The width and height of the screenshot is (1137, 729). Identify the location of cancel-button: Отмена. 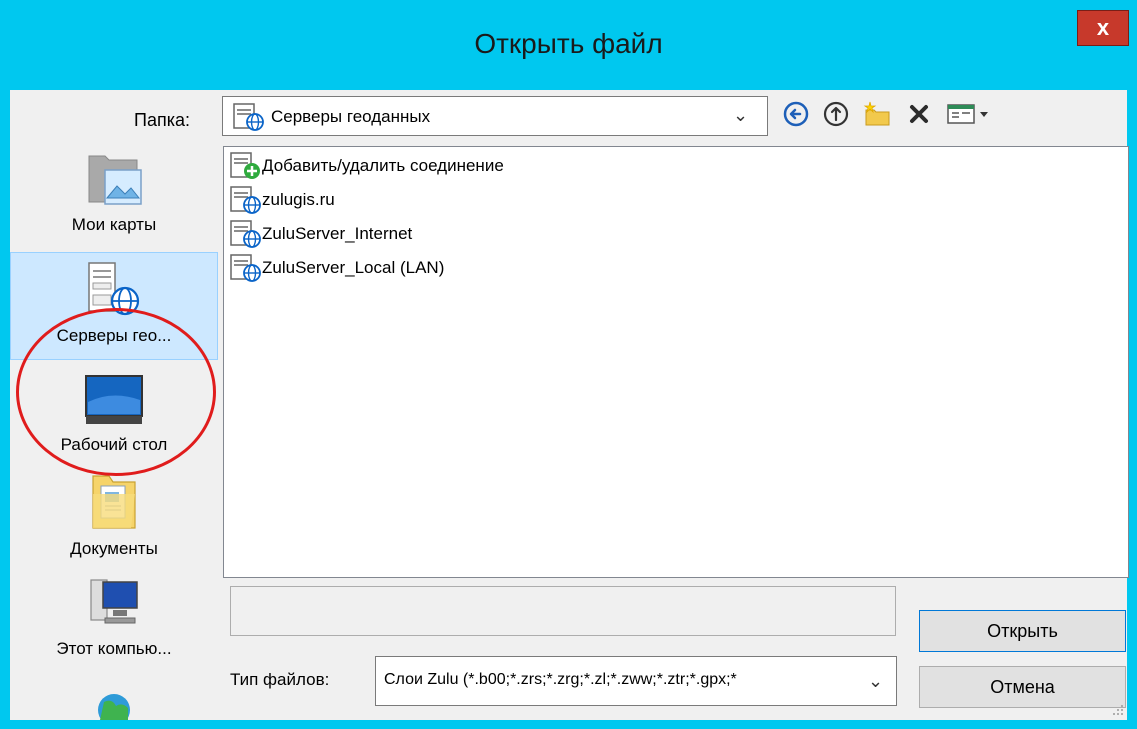
(1022, 687).